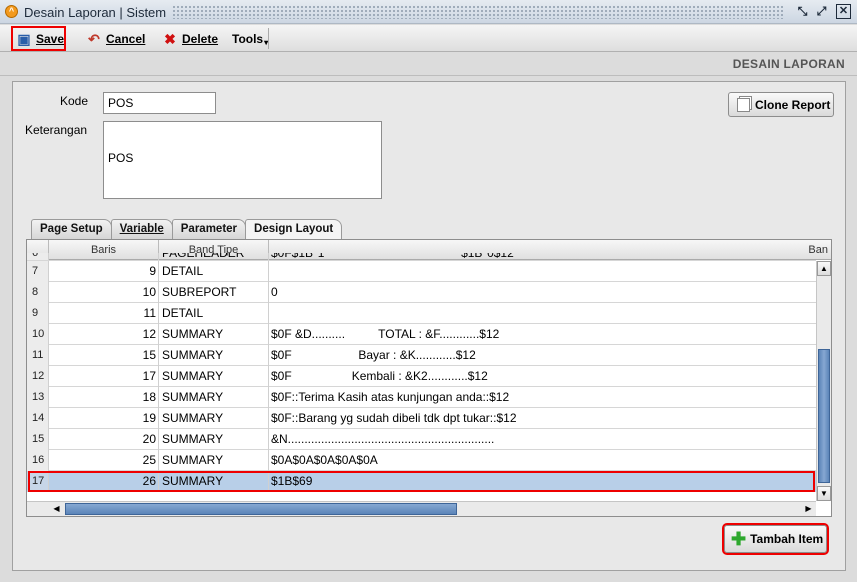  Describe the element at coordinates (824, 416) in the screenshot. I see `vertical-scroll-thumb` at that location.